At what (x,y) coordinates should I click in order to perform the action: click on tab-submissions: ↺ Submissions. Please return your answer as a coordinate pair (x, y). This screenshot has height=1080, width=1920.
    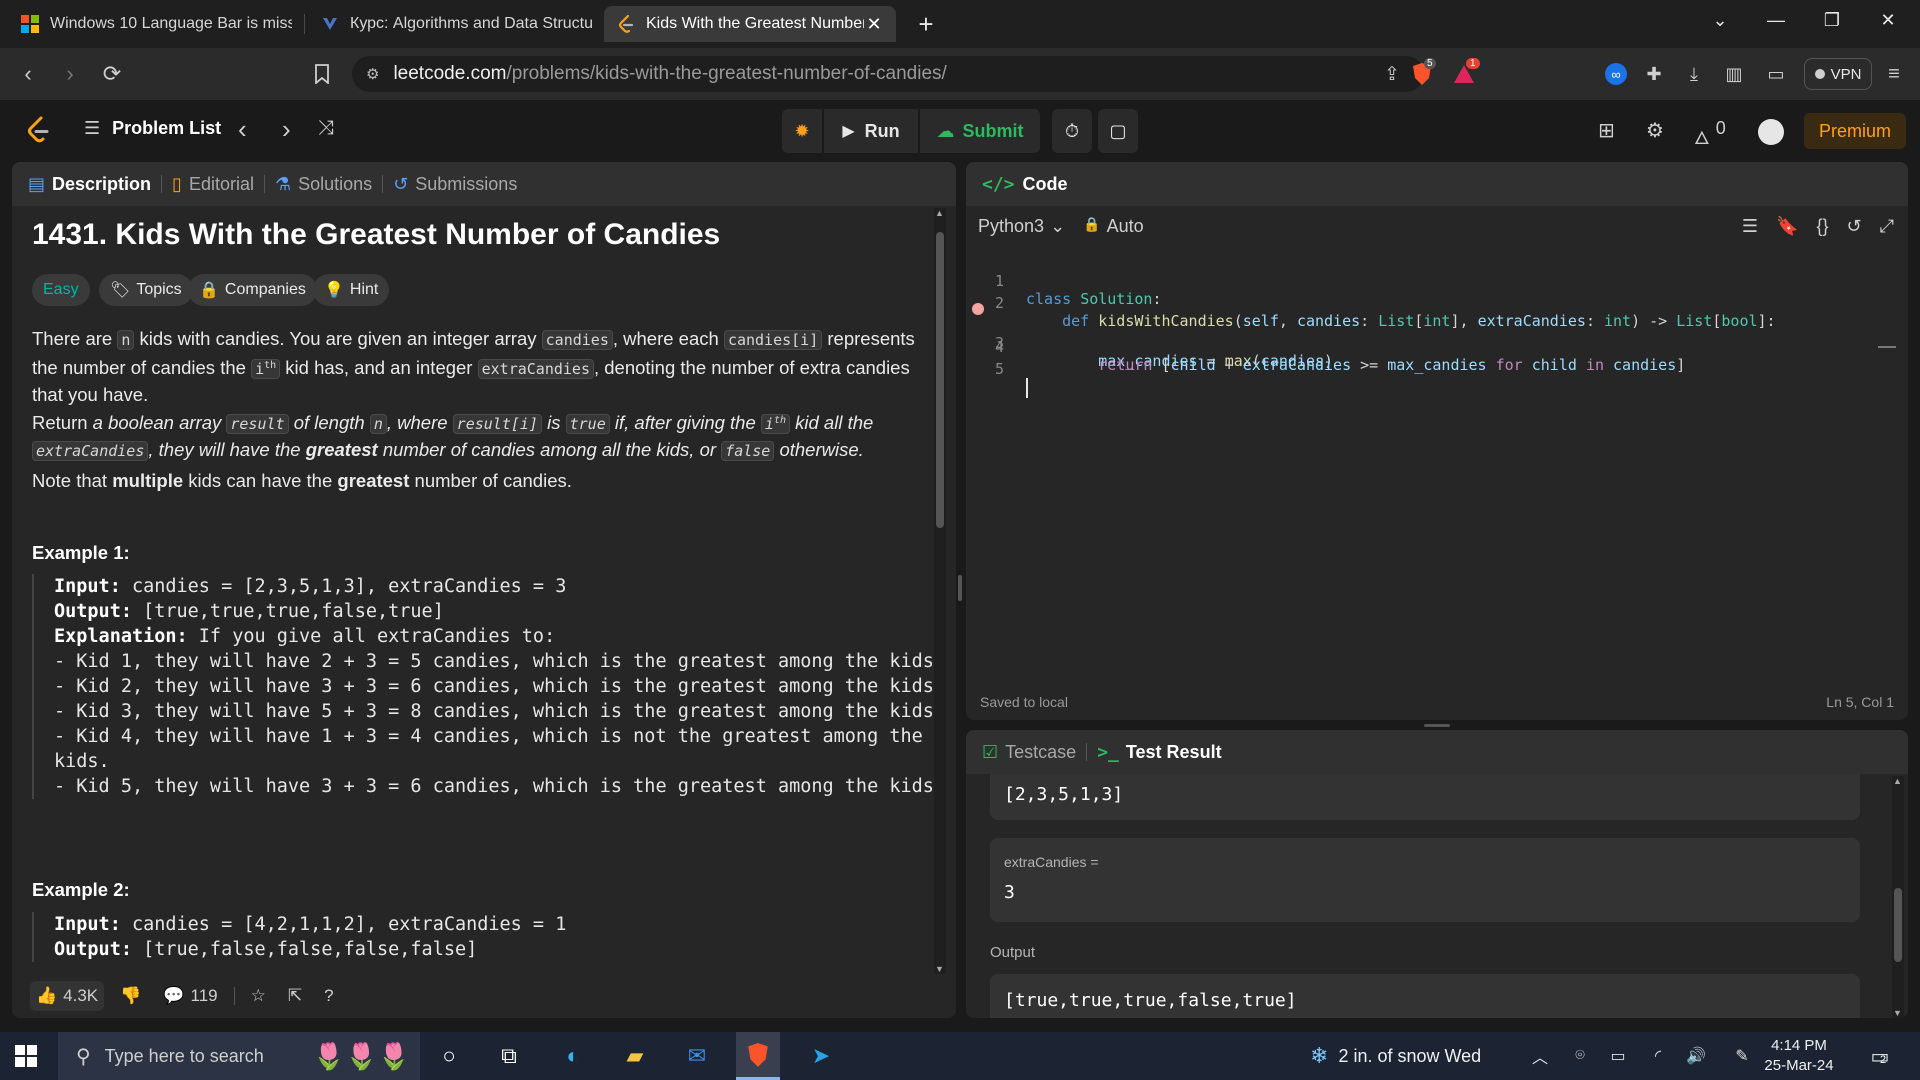
    Looking at the image, I should click on (455, 184).